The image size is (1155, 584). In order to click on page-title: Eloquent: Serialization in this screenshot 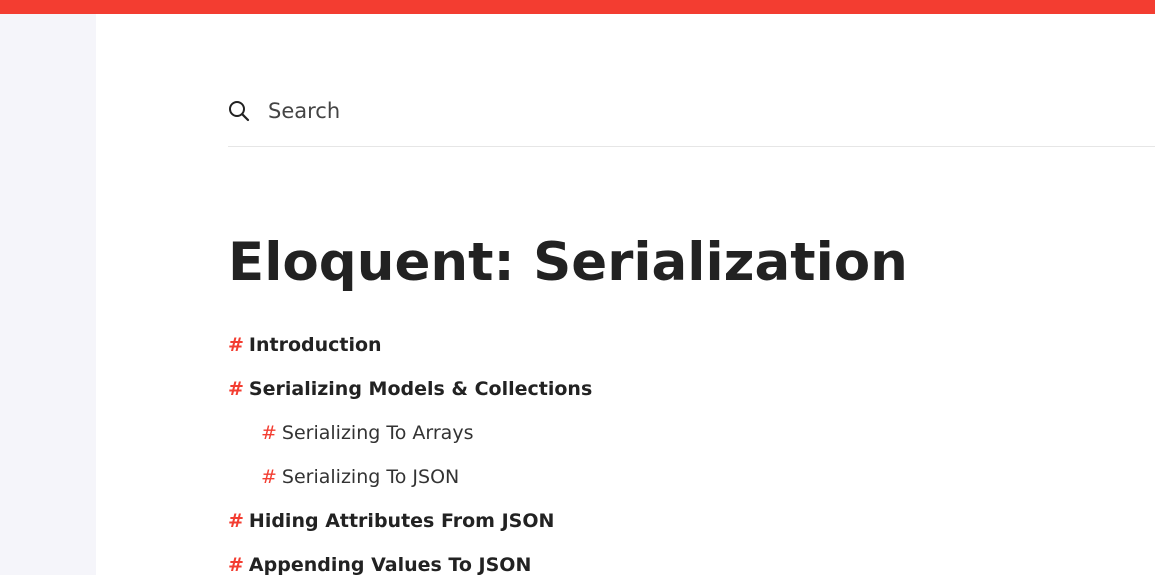, I will do `click(568, 262)`.